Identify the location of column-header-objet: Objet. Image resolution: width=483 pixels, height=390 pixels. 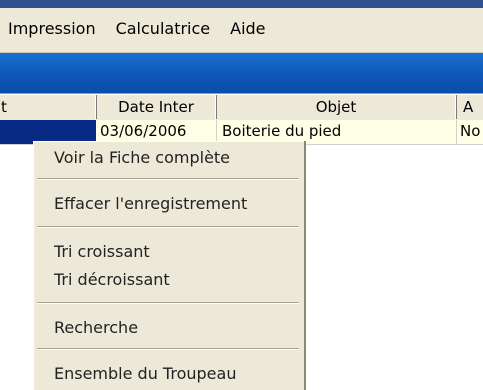
(336, 107).